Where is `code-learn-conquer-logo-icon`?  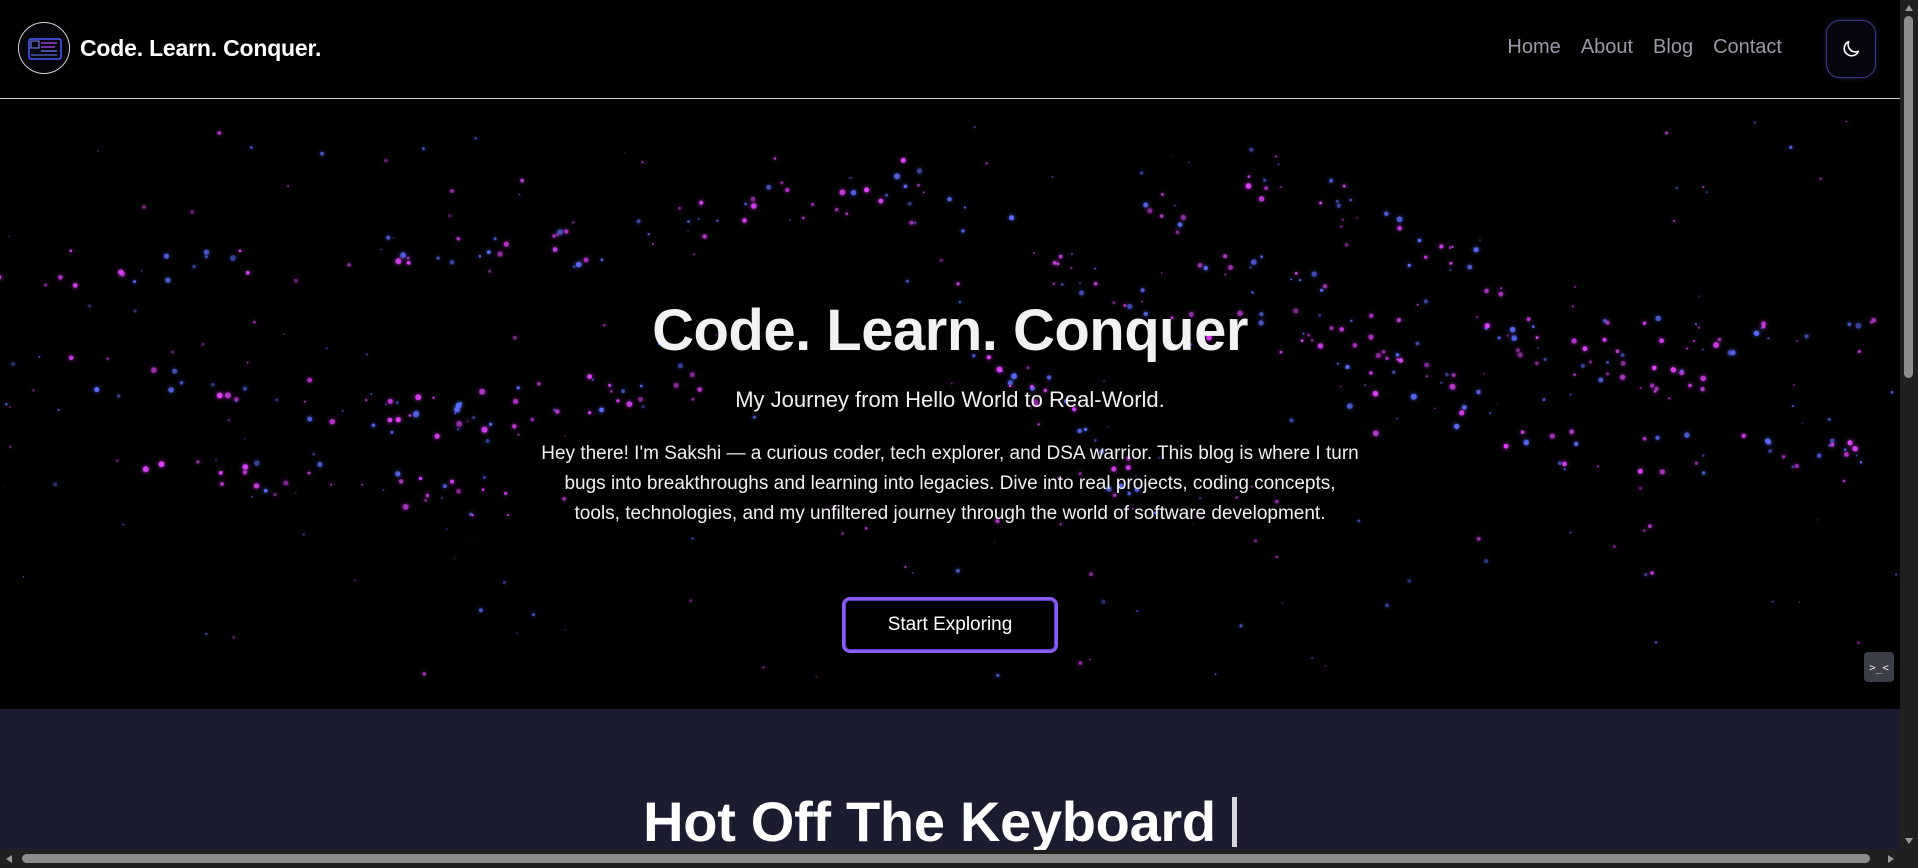
code-learn-conquer-logo-icon is located at coordinates (45, 49).